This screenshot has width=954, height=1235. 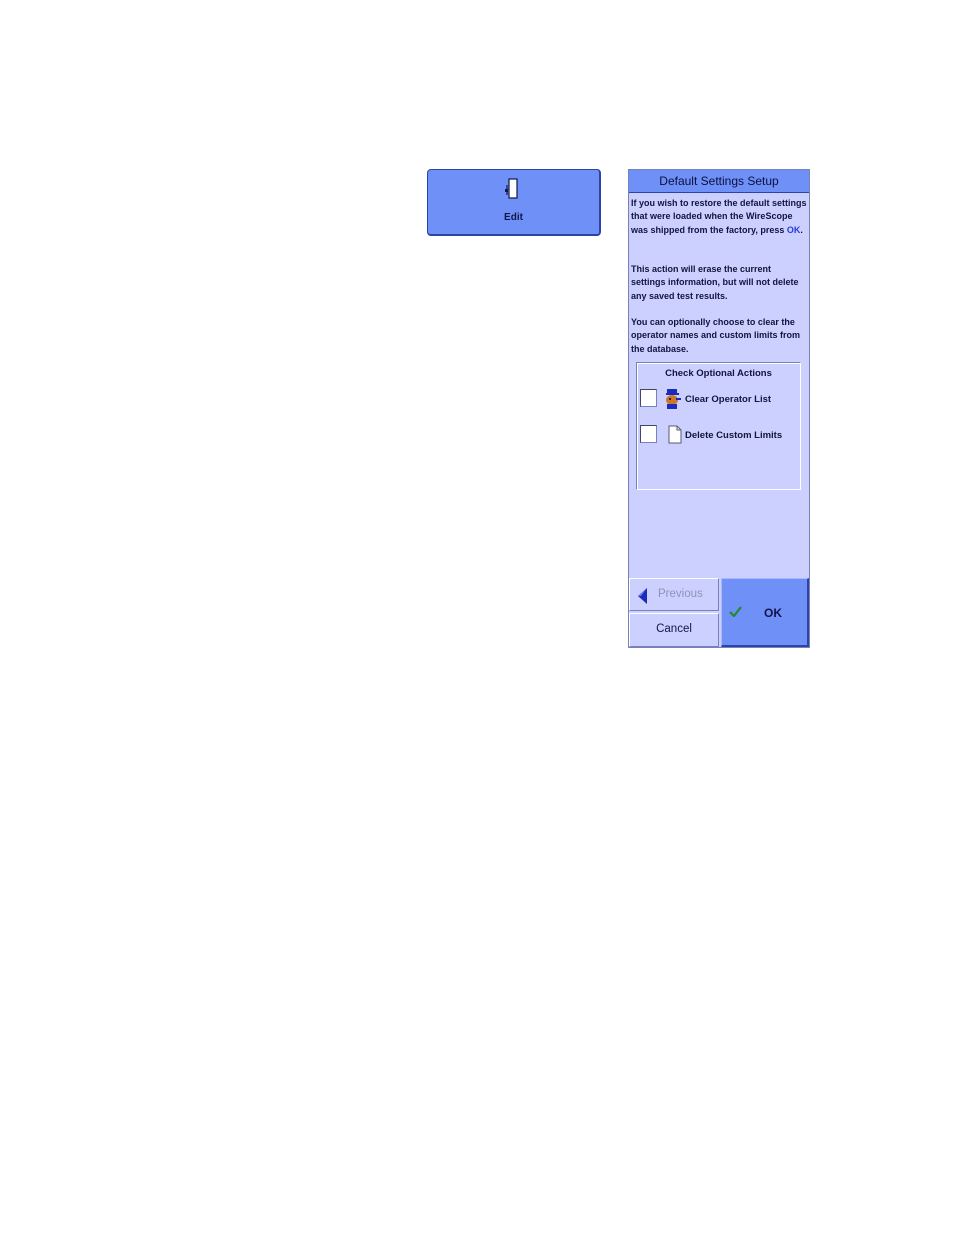 I want to click on clear-operator-list-label: Clear Operator List, so click(x=728, y=399).